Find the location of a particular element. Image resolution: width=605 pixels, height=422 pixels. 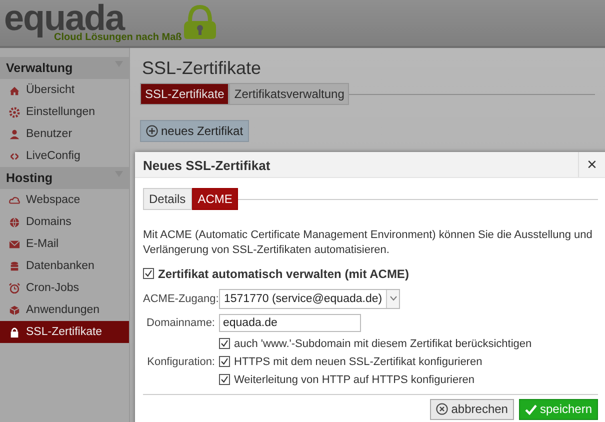

cancel-button: abbrechen is located at coordinates (472, 409).